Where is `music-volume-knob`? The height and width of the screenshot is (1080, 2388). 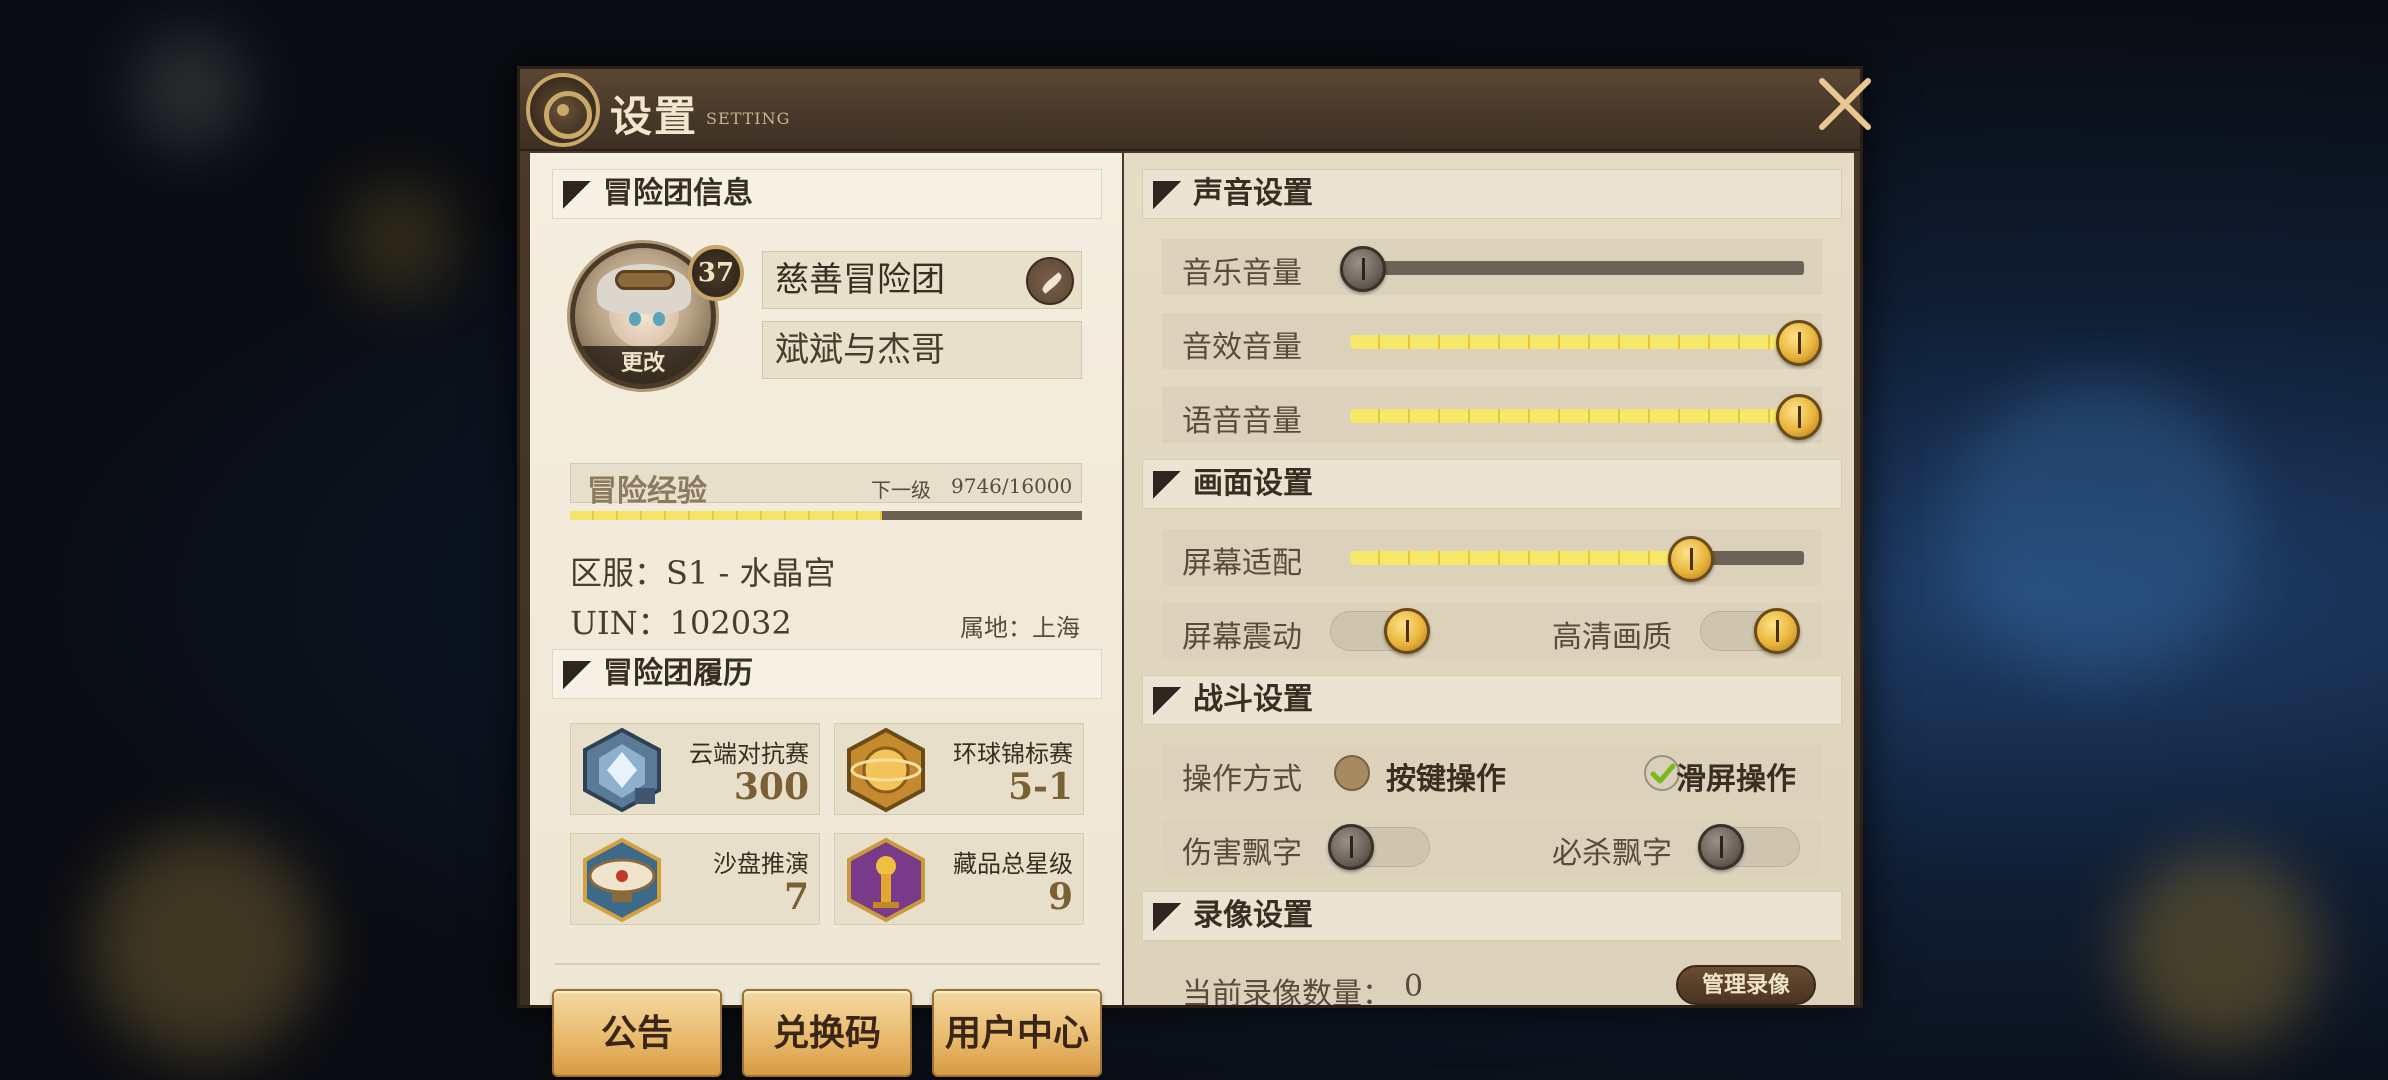 music-volume-knob is located at coordinates (1363, 269).